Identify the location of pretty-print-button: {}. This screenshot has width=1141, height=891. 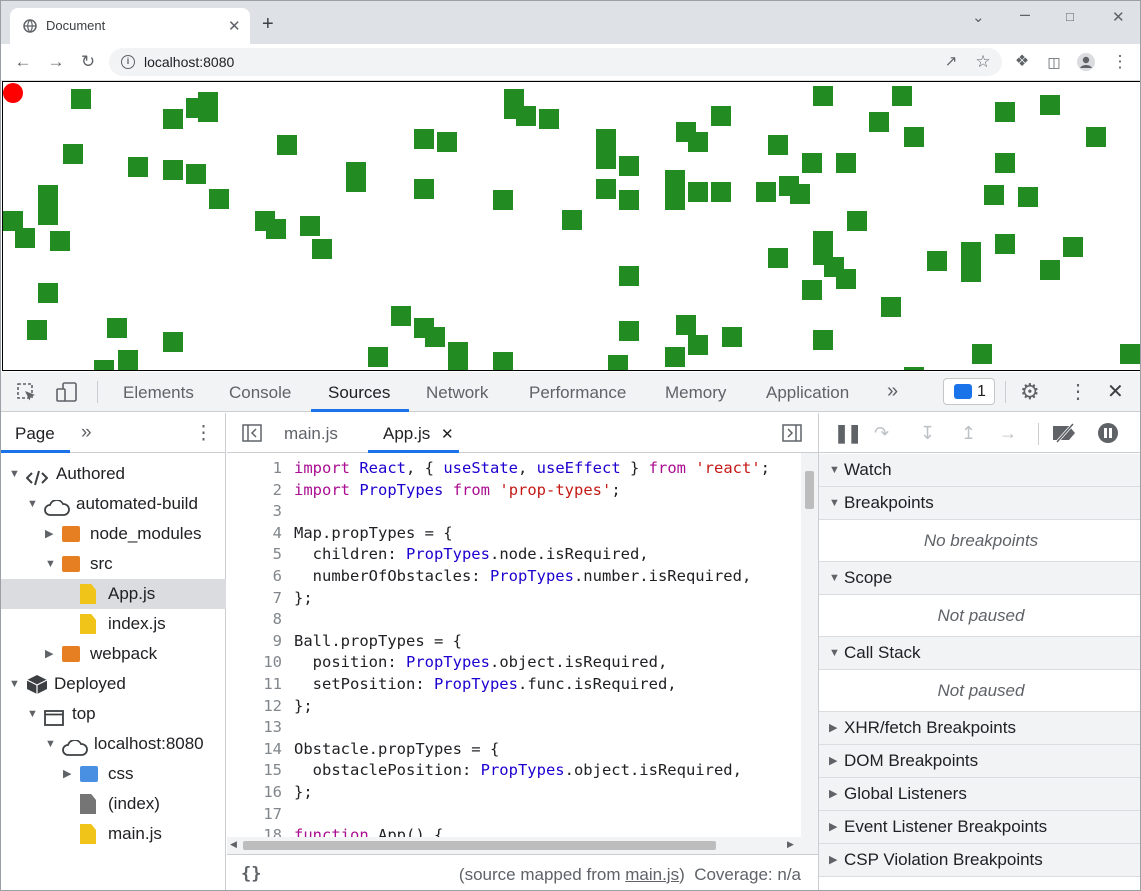
(251, 874).